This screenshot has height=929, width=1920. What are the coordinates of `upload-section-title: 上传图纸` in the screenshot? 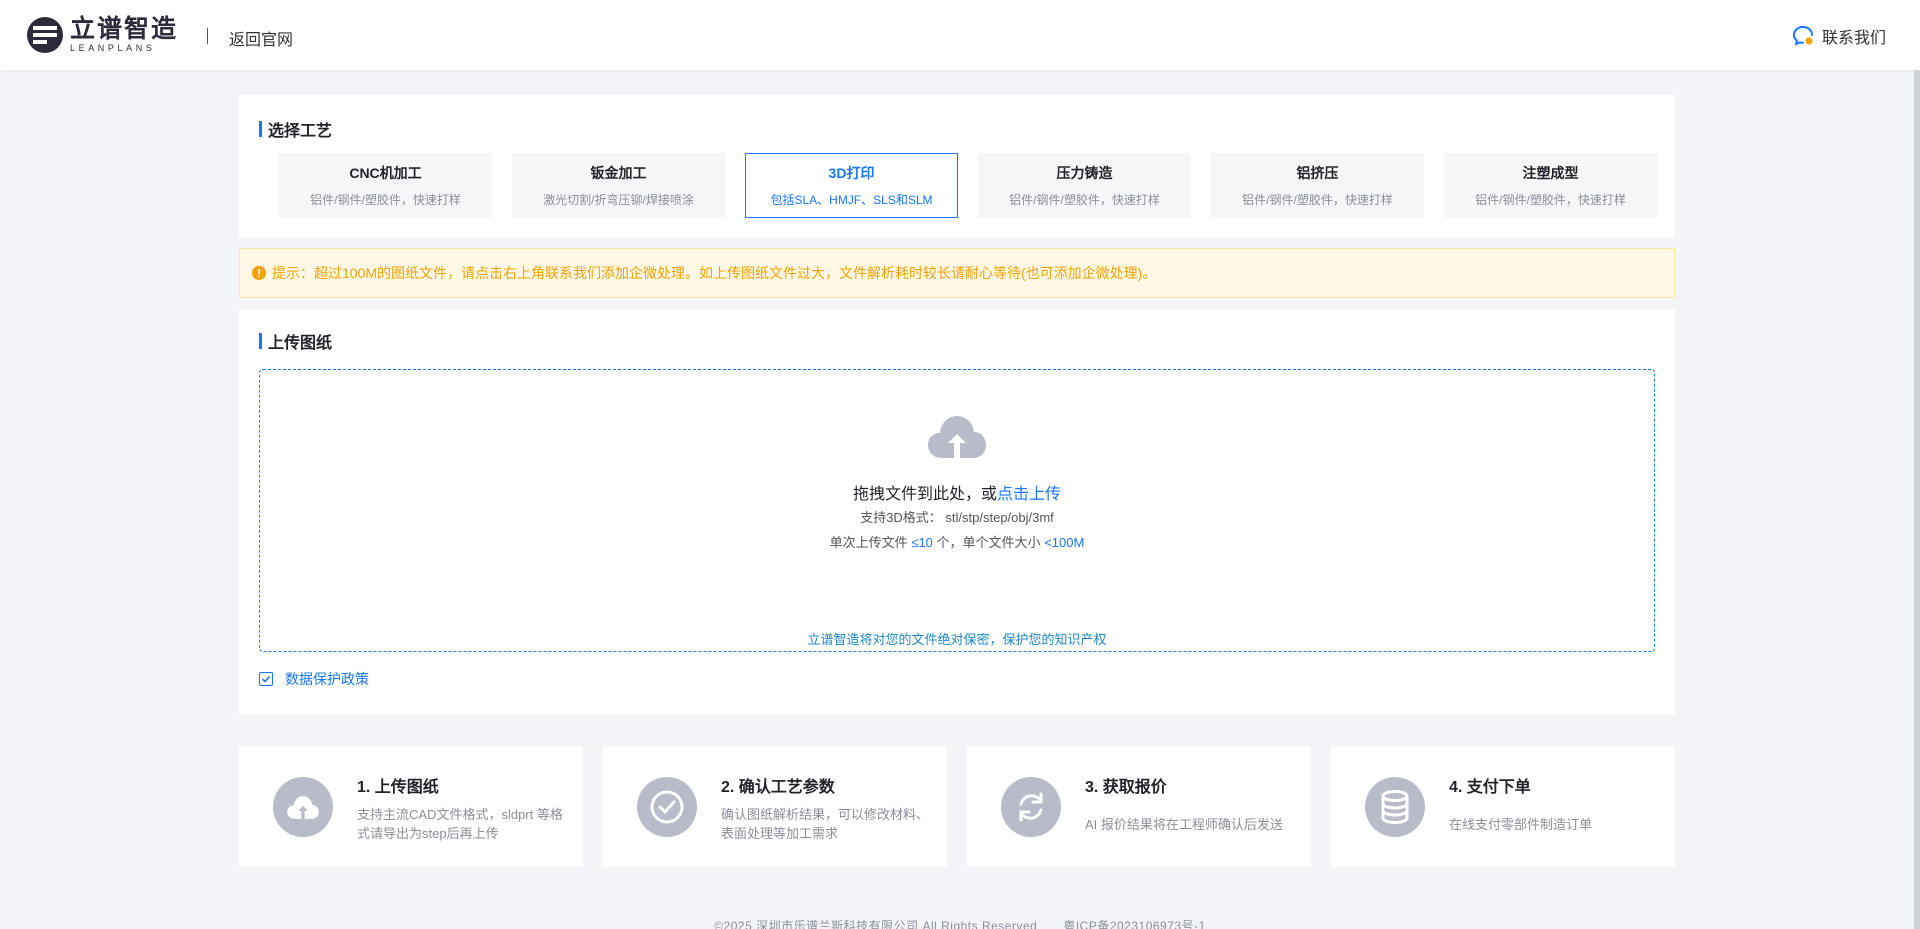 It's located at (295, 341).